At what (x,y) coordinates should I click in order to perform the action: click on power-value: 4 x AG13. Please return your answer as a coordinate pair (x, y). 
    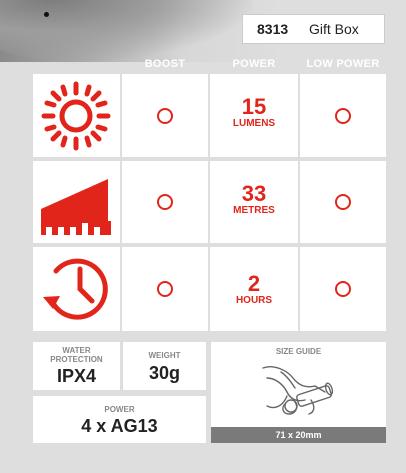
    Looking at the image, I should click on (119, 426).